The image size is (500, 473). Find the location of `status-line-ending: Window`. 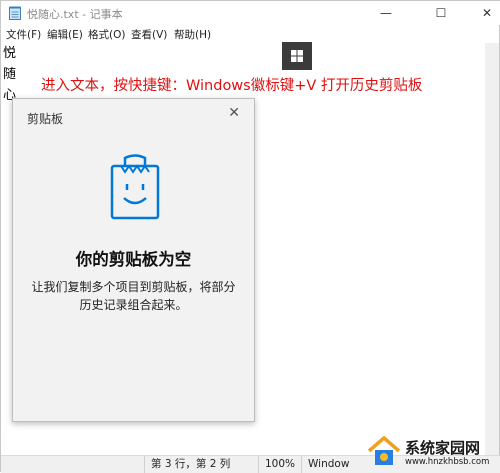

status-line-ending: Window is located at coordinates (331, 464).